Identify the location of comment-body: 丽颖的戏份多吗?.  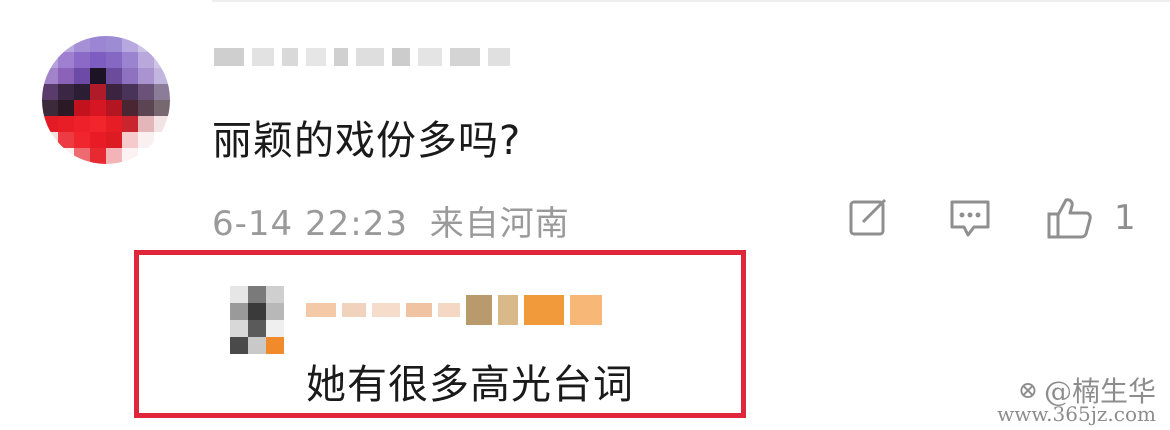
(367, 141).